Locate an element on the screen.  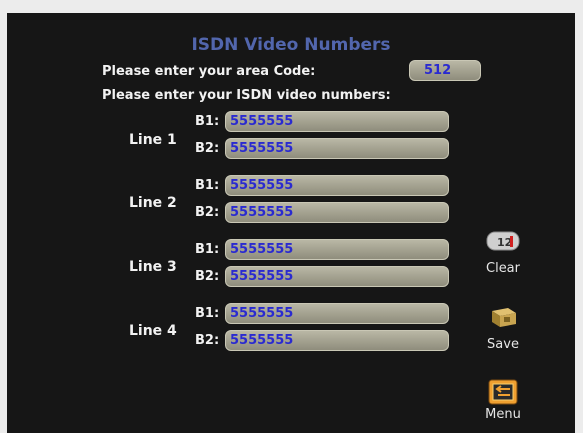
line-2-b1-label: B1: is located at coordinates (207, 185).